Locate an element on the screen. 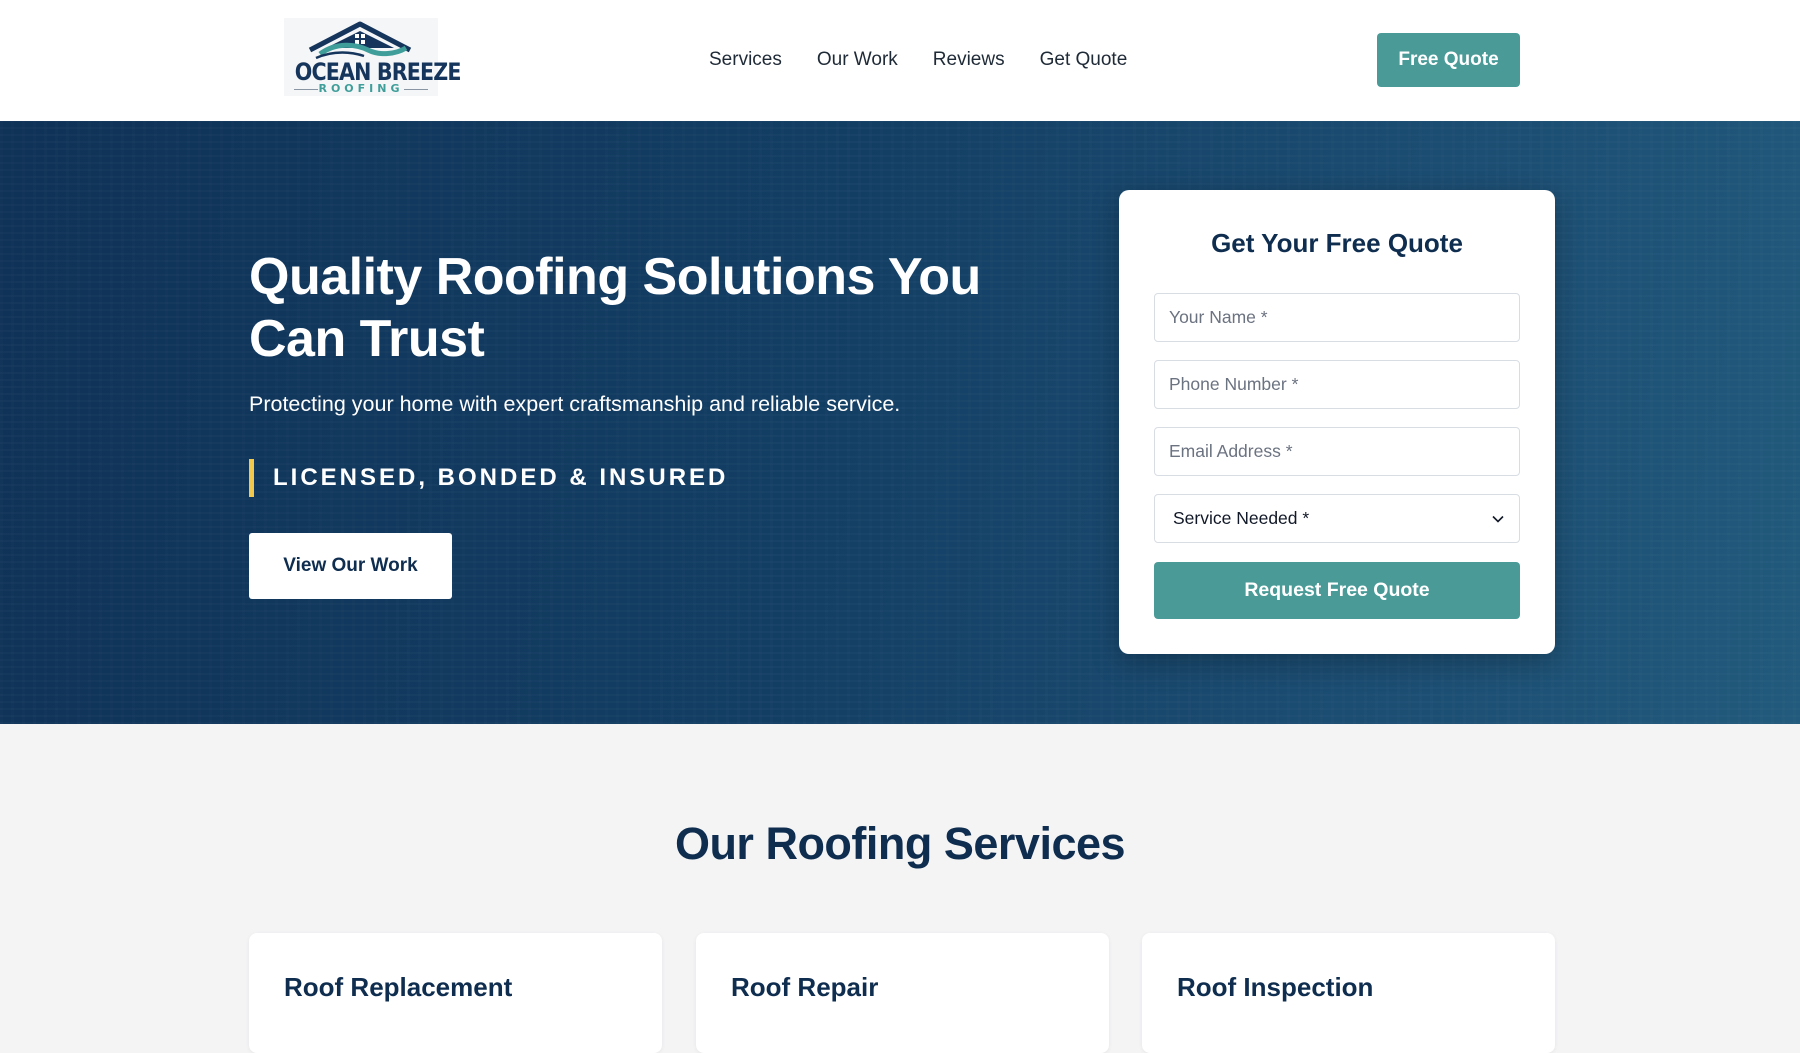 The image size is (1800, 1053). service-select: Service Needed * is located at coordinates (1337, 518).